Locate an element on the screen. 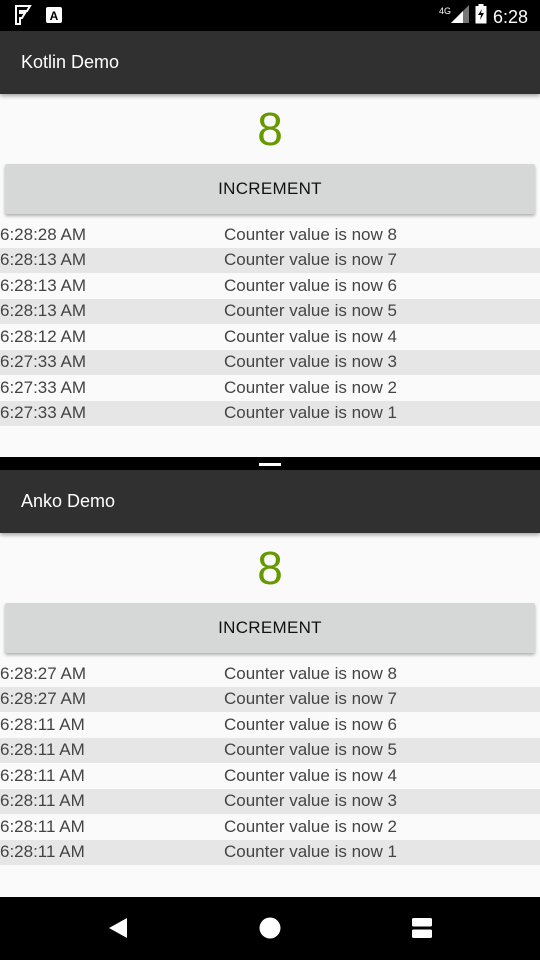 This screenshot has width=540, height=960. home-icon is located at coordinates (270, 928).